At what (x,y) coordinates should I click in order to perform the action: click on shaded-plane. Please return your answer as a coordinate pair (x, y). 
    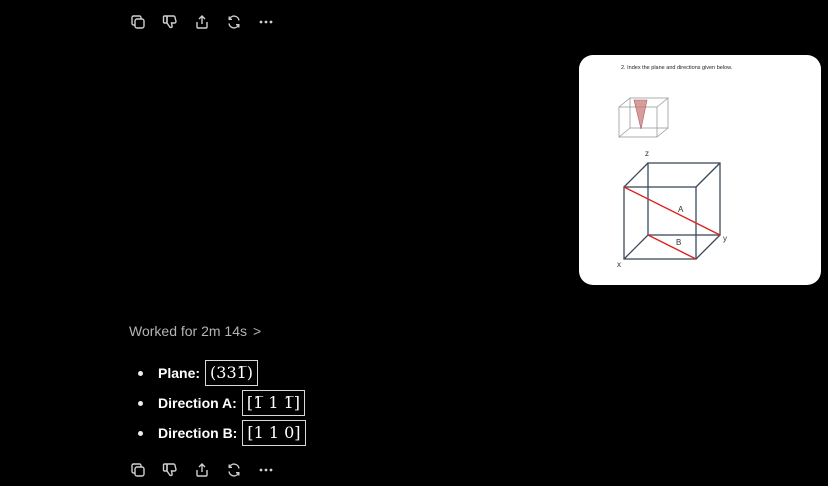
    Looking at the image, I should click on (640, 114).